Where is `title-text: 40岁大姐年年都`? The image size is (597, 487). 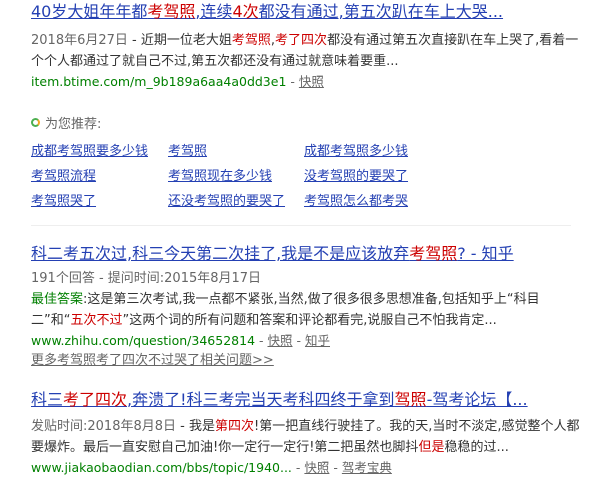 title-text: 40岁大姐年年都 is located at coordinates (89, 11).